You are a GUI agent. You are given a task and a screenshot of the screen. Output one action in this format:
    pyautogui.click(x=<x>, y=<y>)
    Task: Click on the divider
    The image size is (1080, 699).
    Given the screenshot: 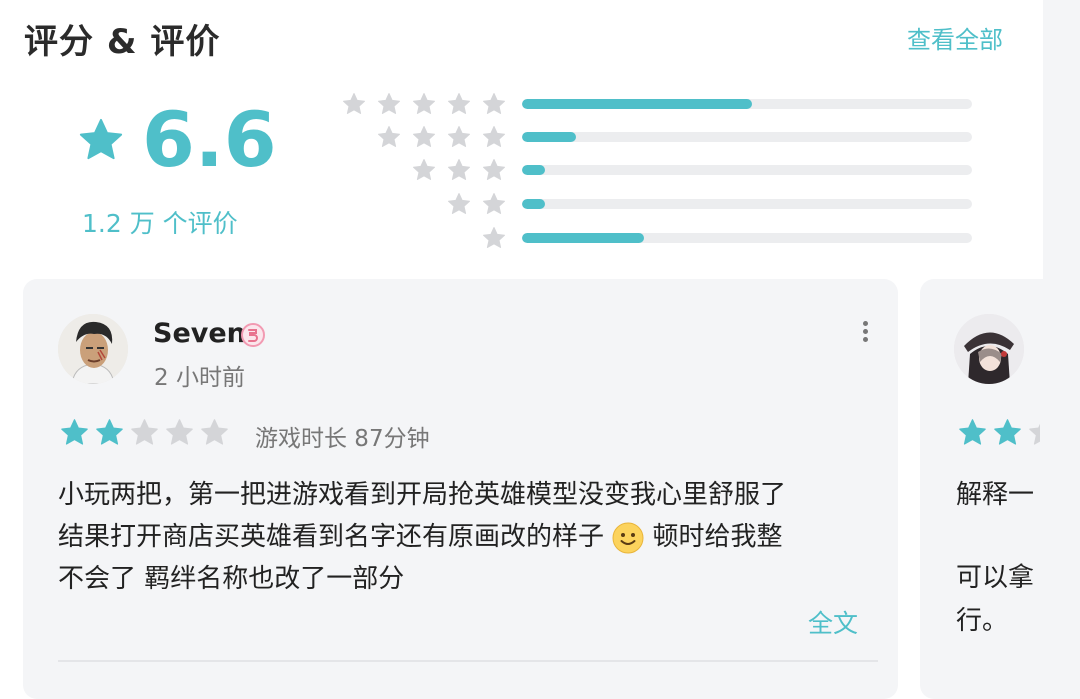 What is the action you would take?
    pyautogui.click(x=468, y=661)
    